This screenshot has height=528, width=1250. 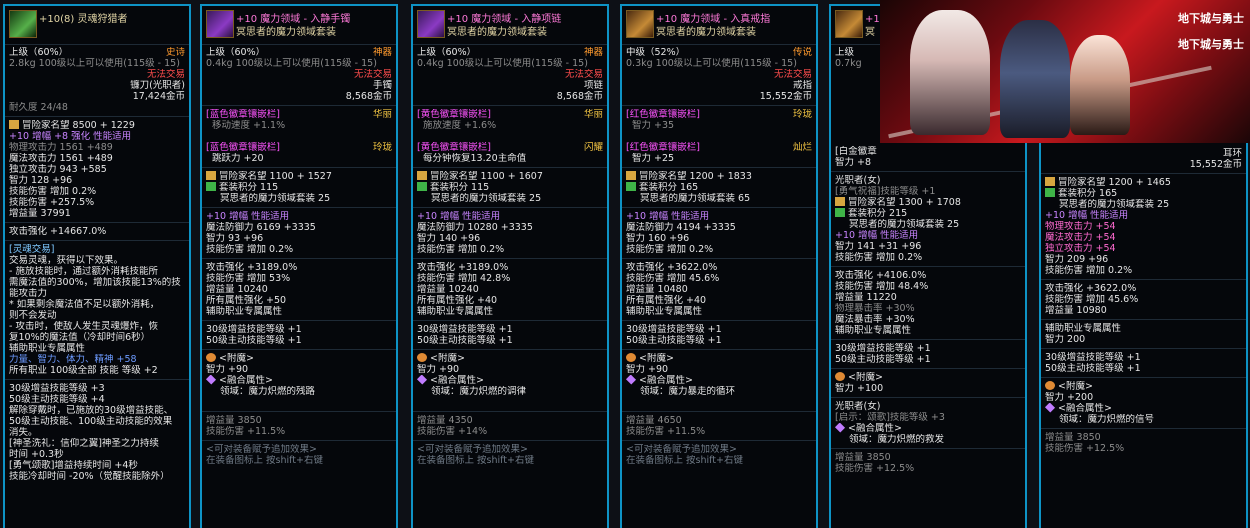 What do you see at coordinates (452, 431) in the screenshot?
I see `skill-damage-line: 技能伤害 +14%` at bounding box center [452, 431].